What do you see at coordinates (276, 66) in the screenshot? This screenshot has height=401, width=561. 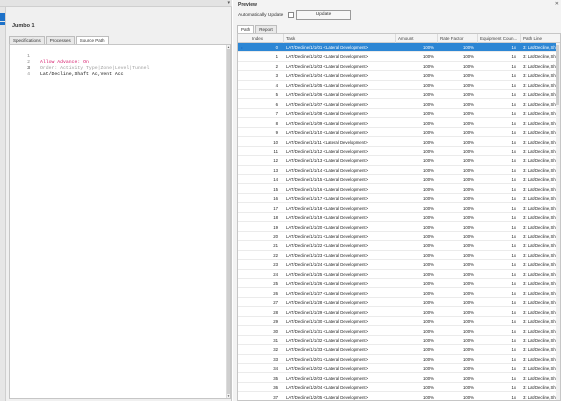 I see `cell-index: 2` at bounding box center [276, 66].